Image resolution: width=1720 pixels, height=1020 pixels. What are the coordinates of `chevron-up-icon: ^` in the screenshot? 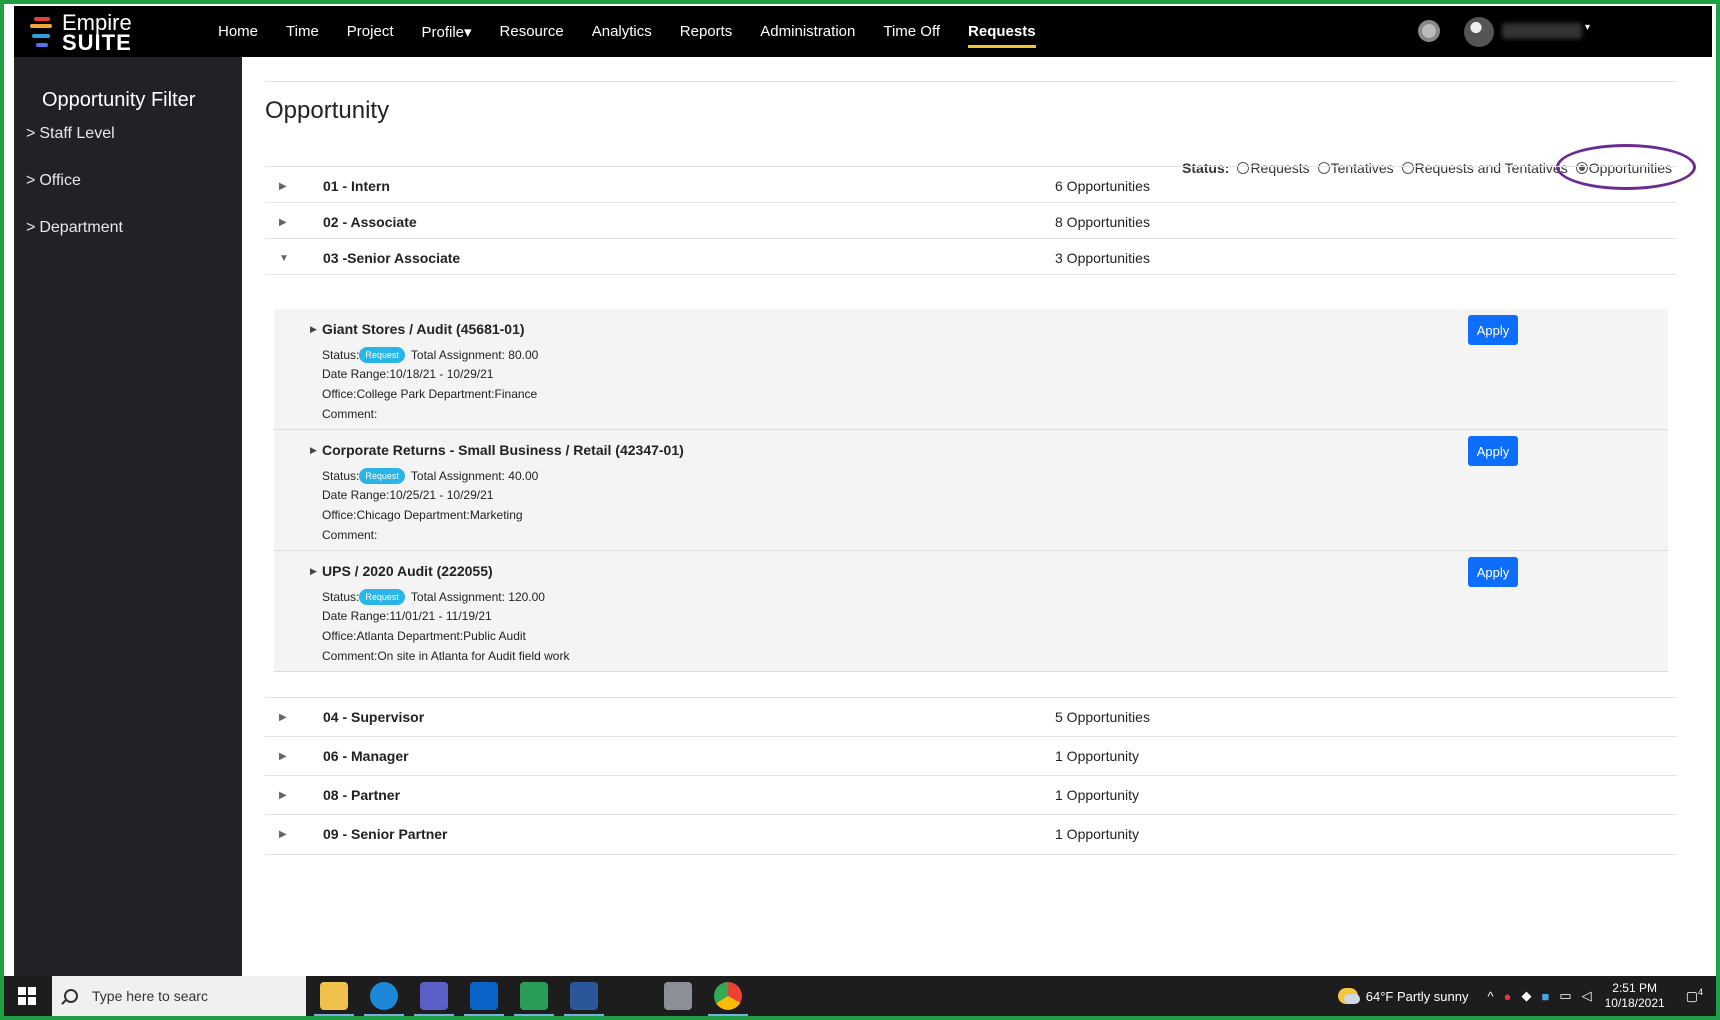 It's located at (1491, 996).